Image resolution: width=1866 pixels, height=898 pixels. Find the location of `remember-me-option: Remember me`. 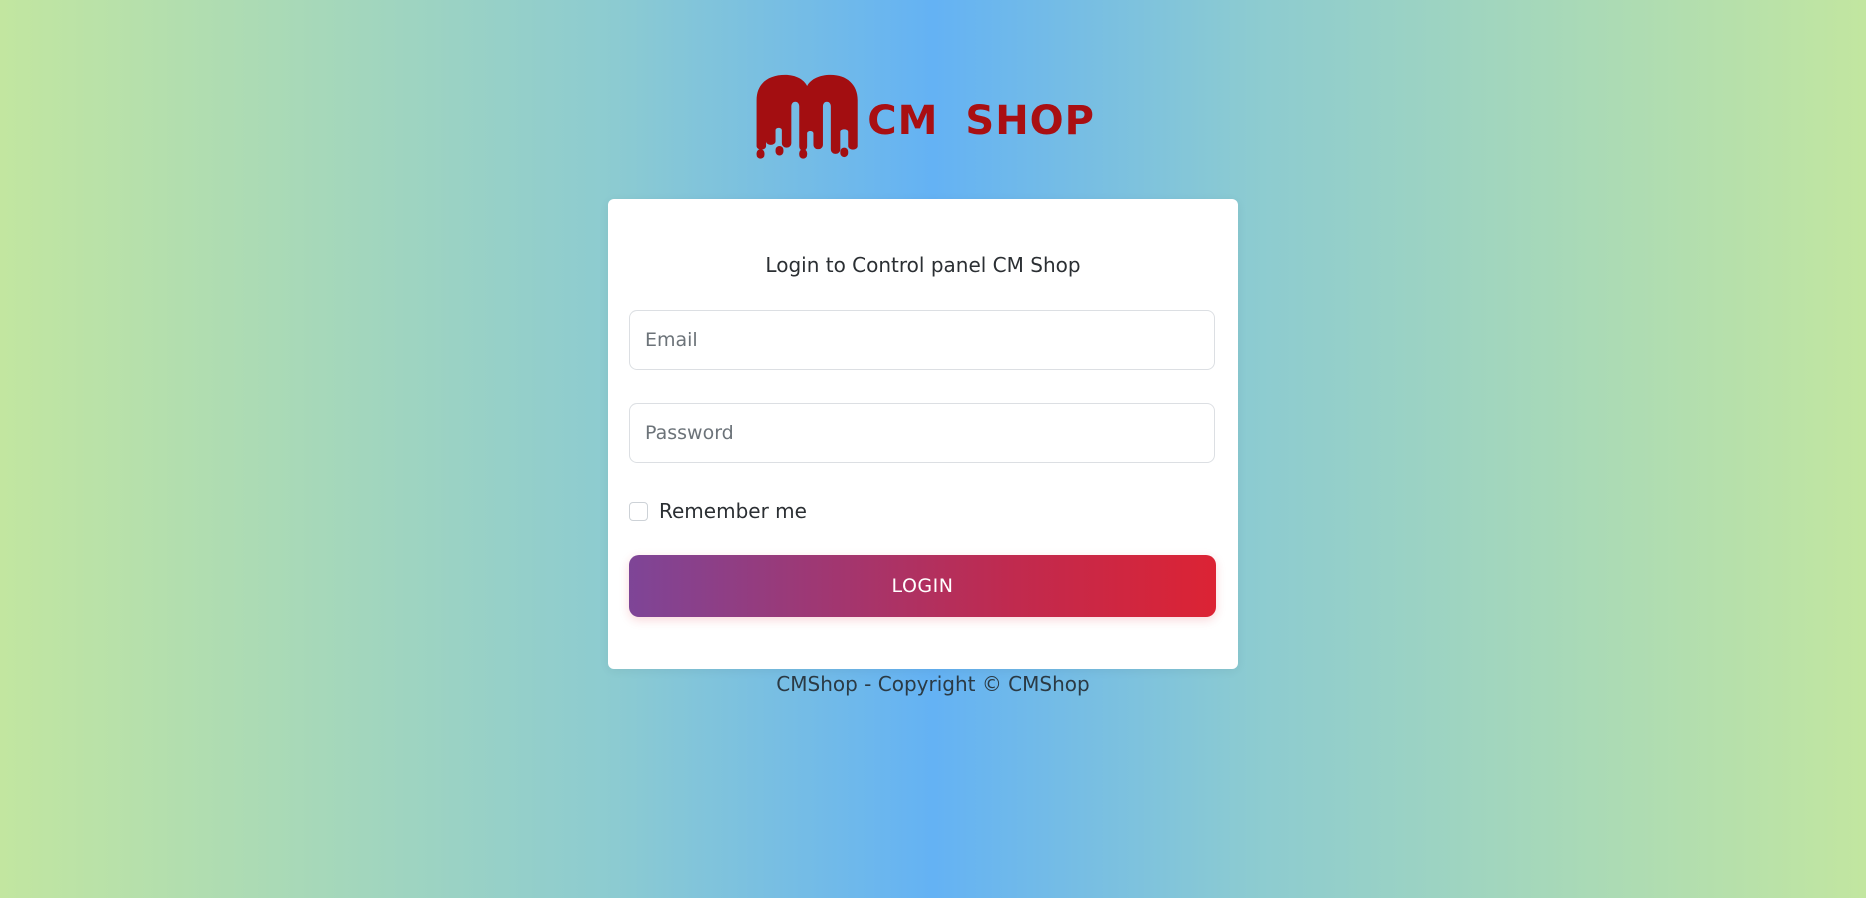

remember-me-option: Remember me is located at coordinates (718, 511).